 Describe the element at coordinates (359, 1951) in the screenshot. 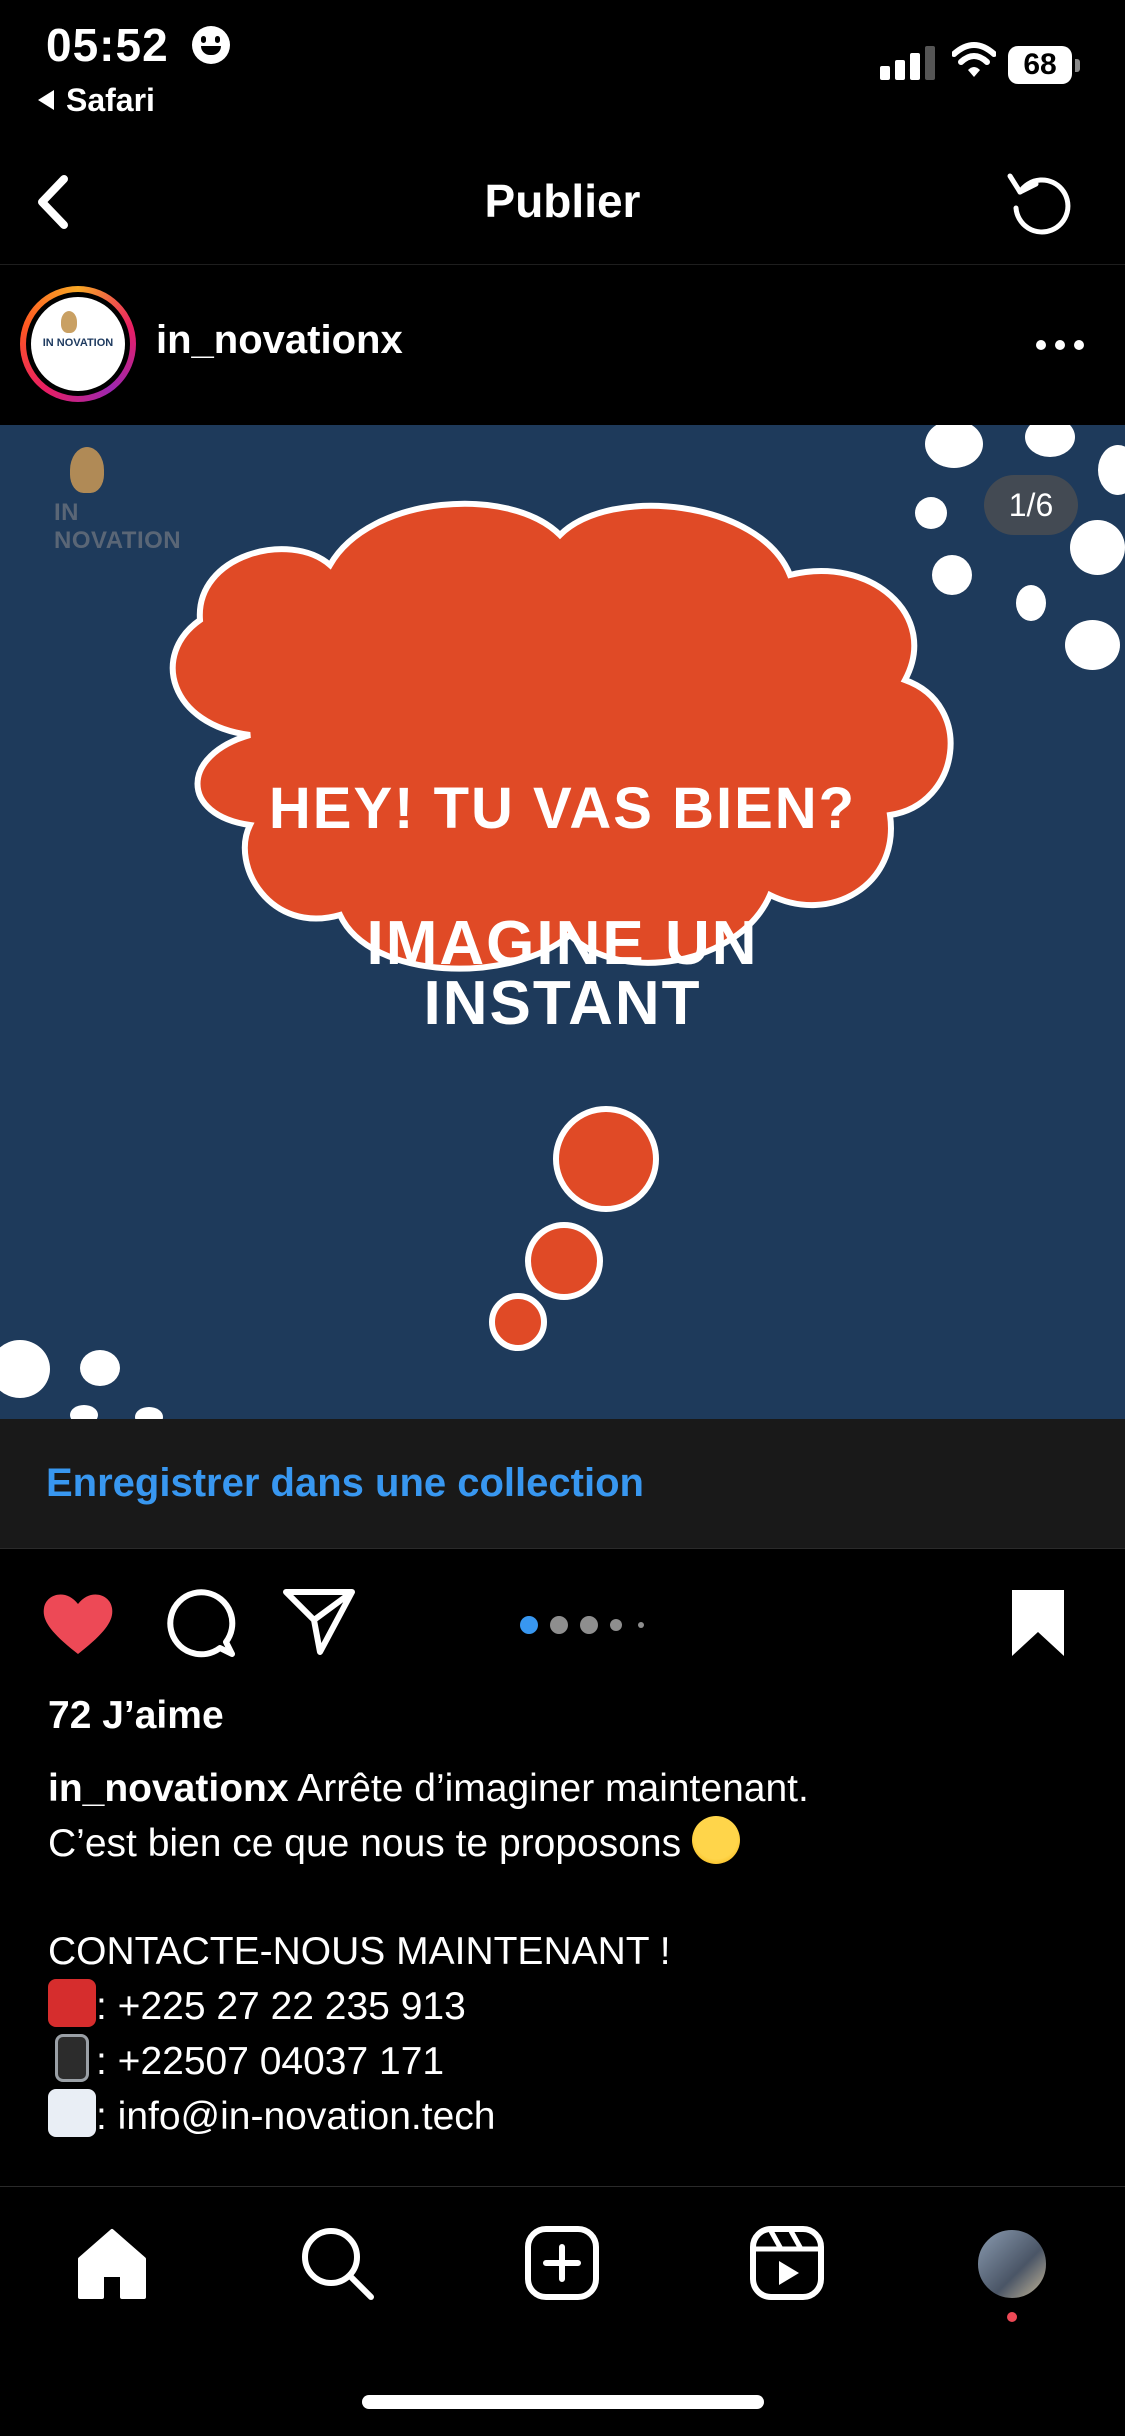

I see `contact-heading: CONTACTE-NOUS MAINTENANT !` at that location.